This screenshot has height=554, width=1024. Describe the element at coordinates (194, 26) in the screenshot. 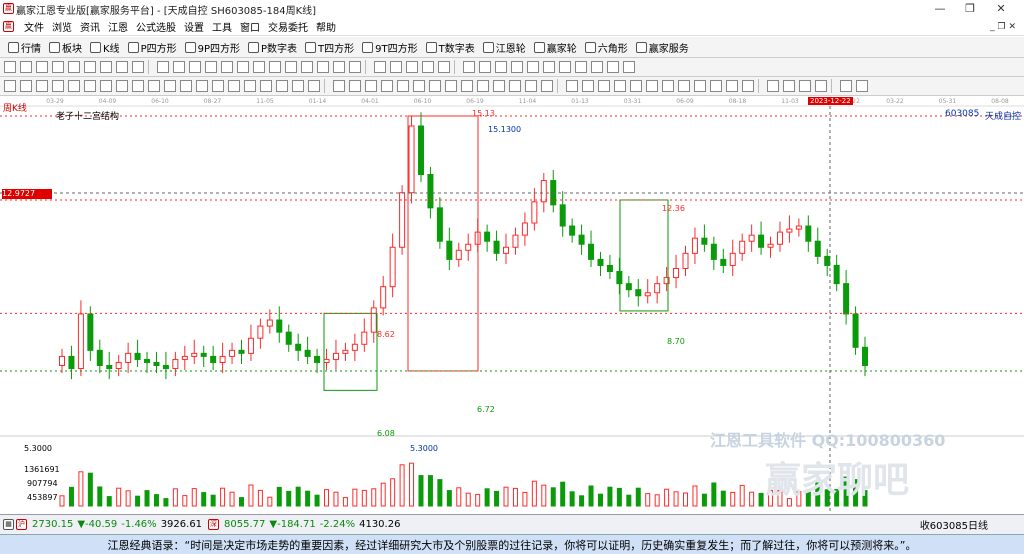

I see `menu-settings: 设置` at that location.